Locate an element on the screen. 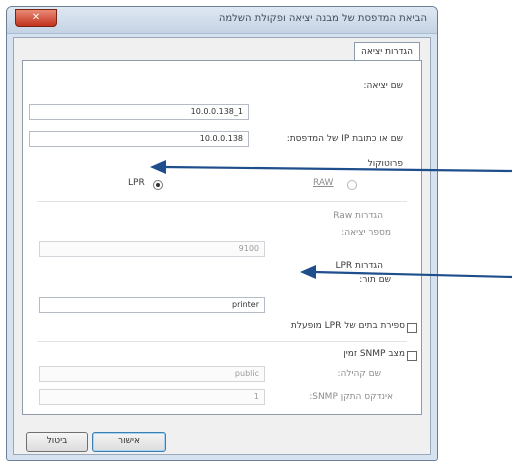 This screenshot has height=473, width=512. lpr-label: LPR is located at coordinates (136, 183).